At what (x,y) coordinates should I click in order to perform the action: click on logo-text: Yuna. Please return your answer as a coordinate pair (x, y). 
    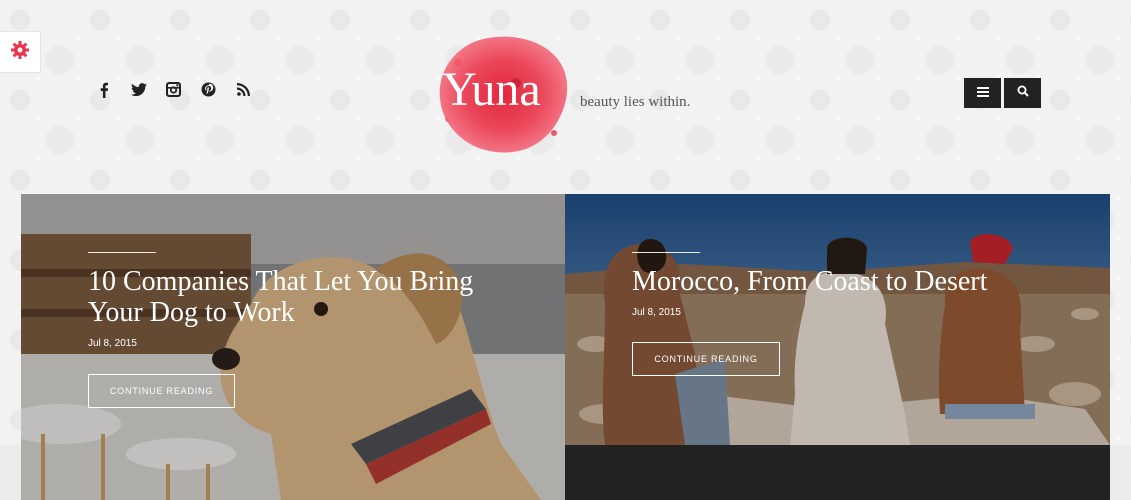
    Looking at the image, I should click on (491, 89).